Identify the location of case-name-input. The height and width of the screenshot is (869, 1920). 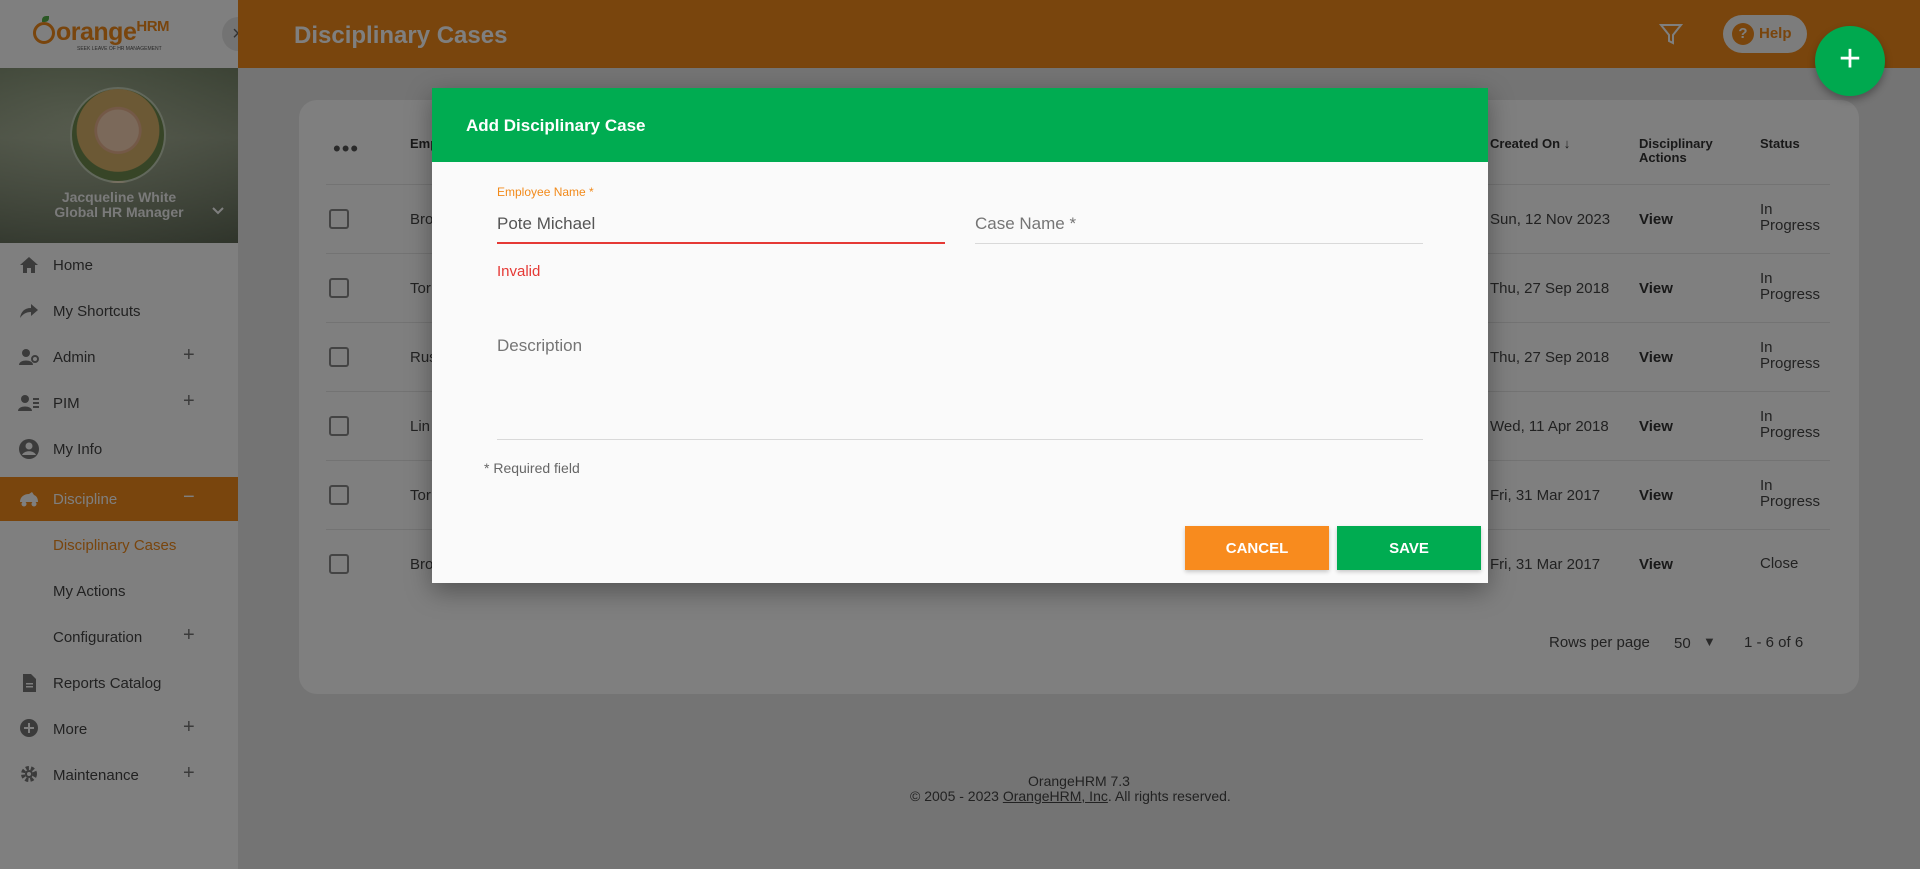
(1199, 222).